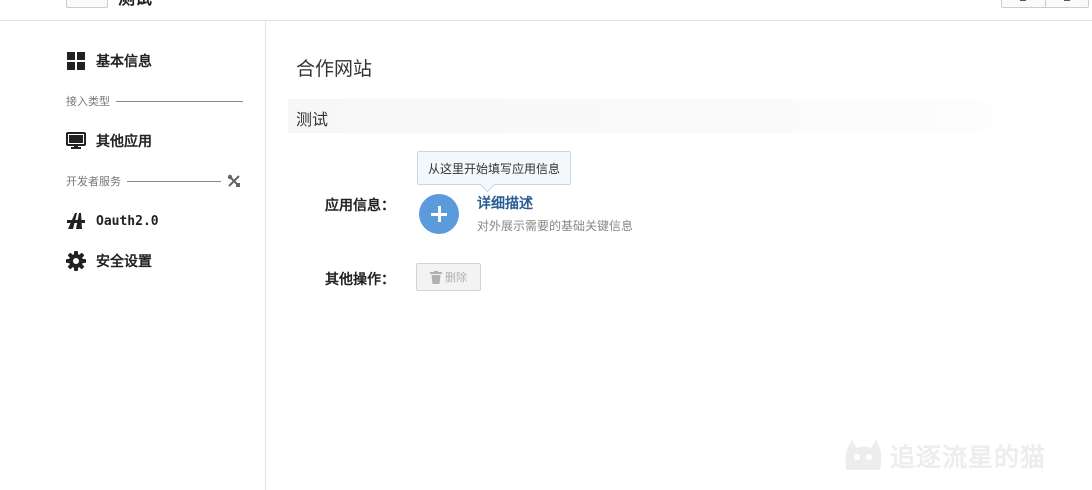 The height and width of the screenshot is (490, 1092). What do you see at coordinates (1023, 0) in the screenshot?
I see `user-icon` at bounding box center [1023, 0].